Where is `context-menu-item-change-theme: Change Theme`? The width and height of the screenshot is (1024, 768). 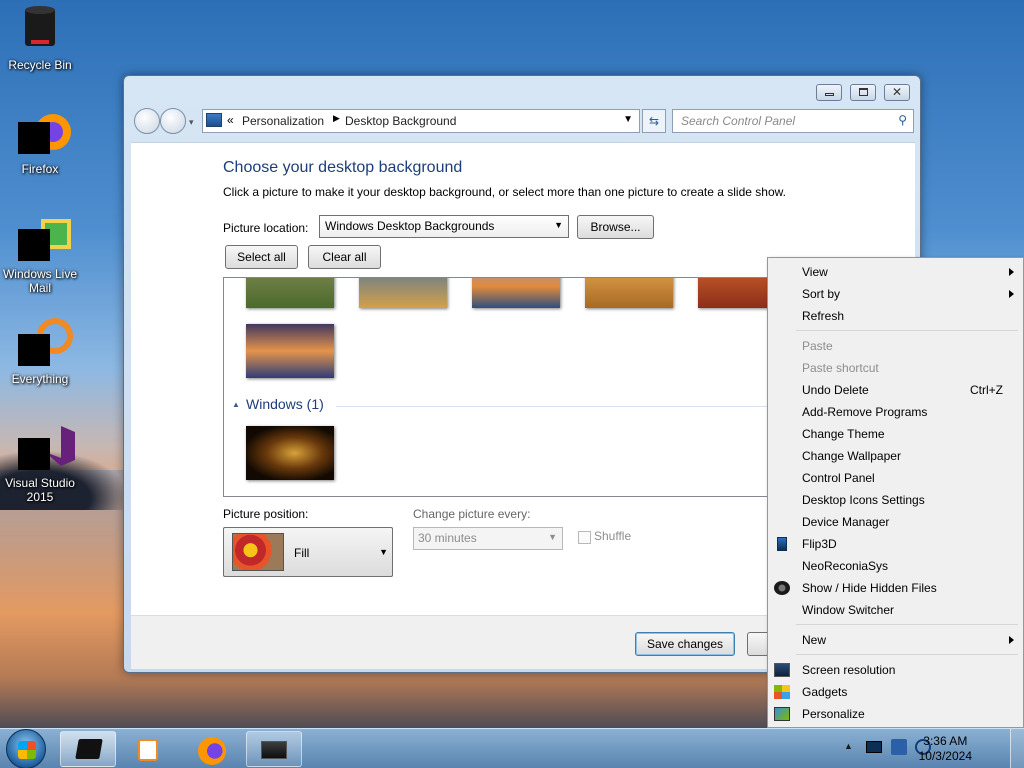 context-menu-item-change-theme: Change Theme is located at coordinates (895, 434).